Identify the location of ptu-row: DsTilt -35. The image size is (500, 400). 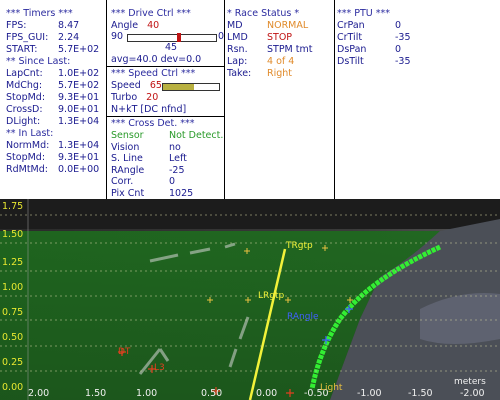
(374, 62).